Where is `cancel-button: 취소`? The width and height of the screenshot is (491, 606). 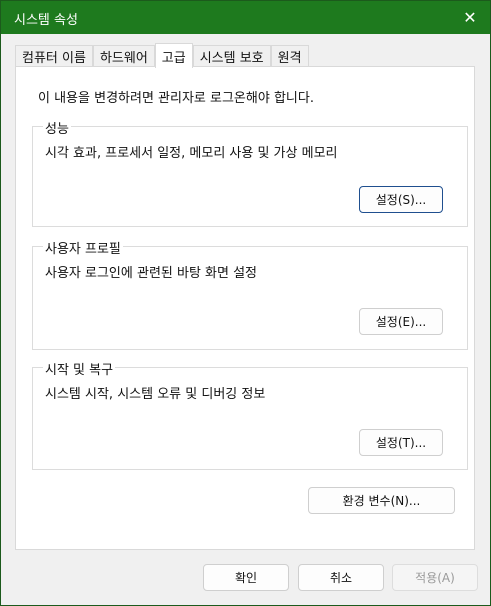
cancel-button: 취소 is located at coordinates (341, 577).